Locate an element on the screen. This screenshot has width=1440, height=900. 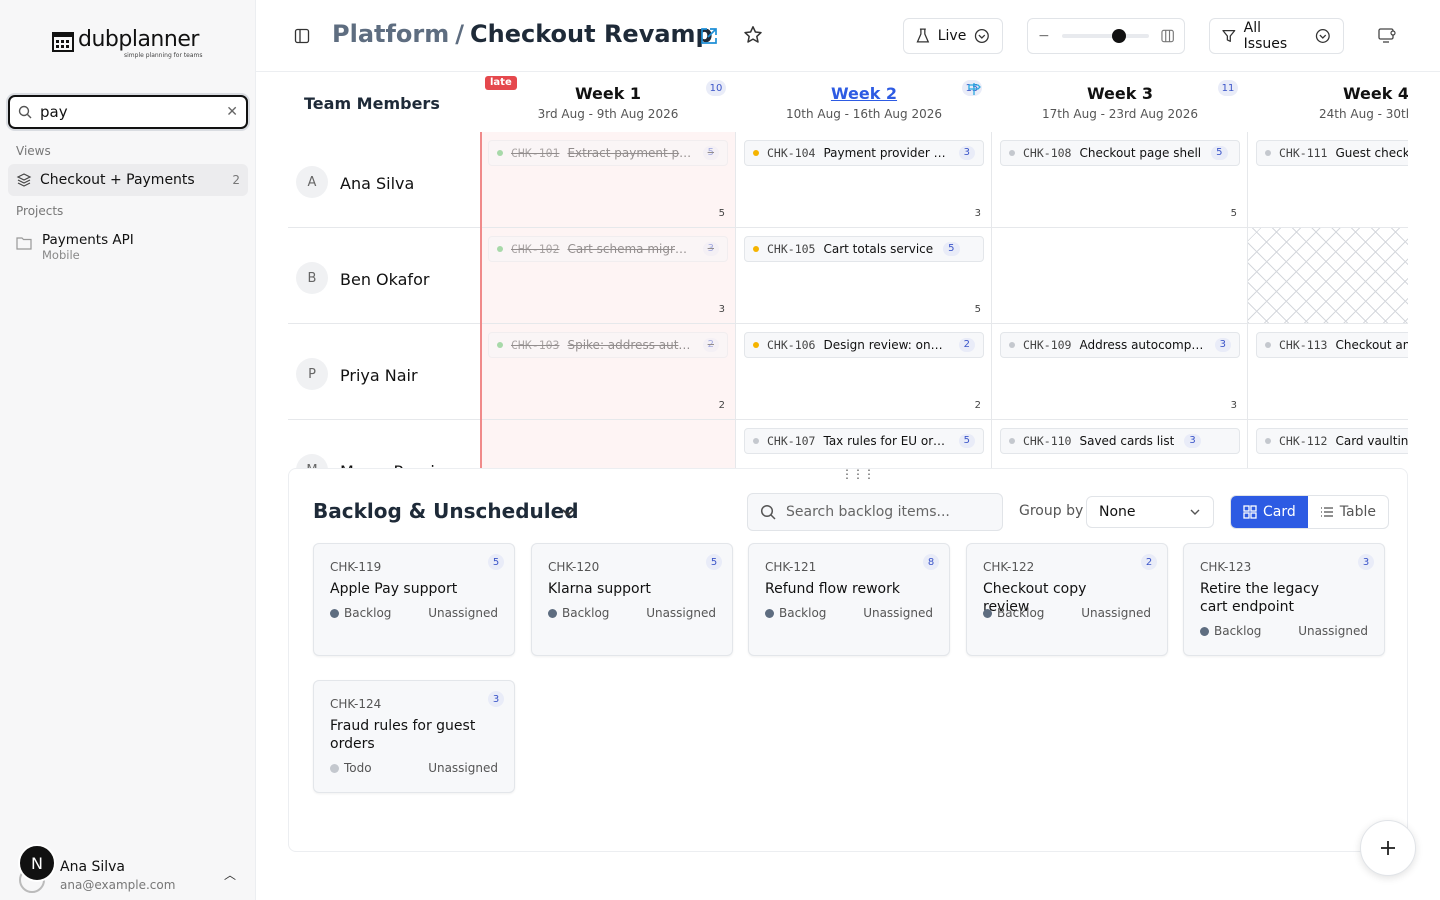
backlog-card: CHK-120 Klarna support 5 Backlog Unassigned is located at coordinates (632, 599).